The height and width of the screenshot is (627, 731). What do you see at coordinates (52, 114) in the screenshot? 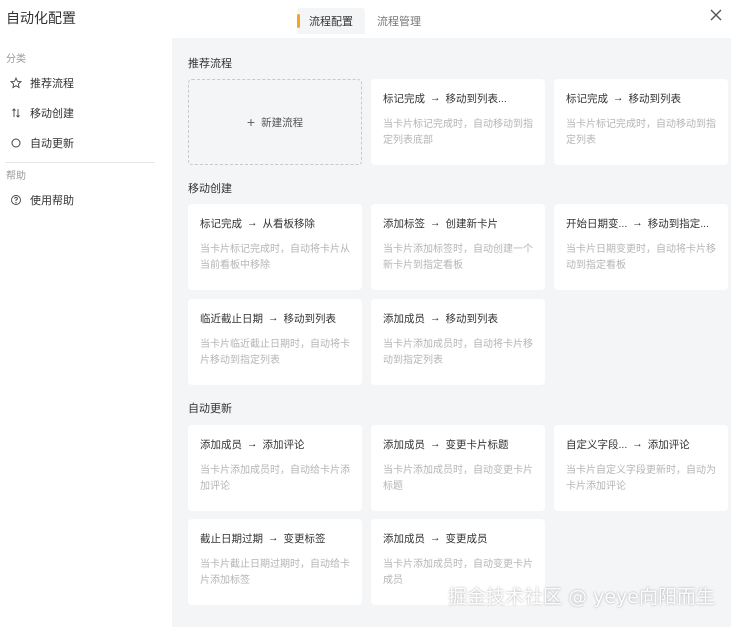
I see `sidebar-item-label: 移动创建` at bounding box center [52, 114].